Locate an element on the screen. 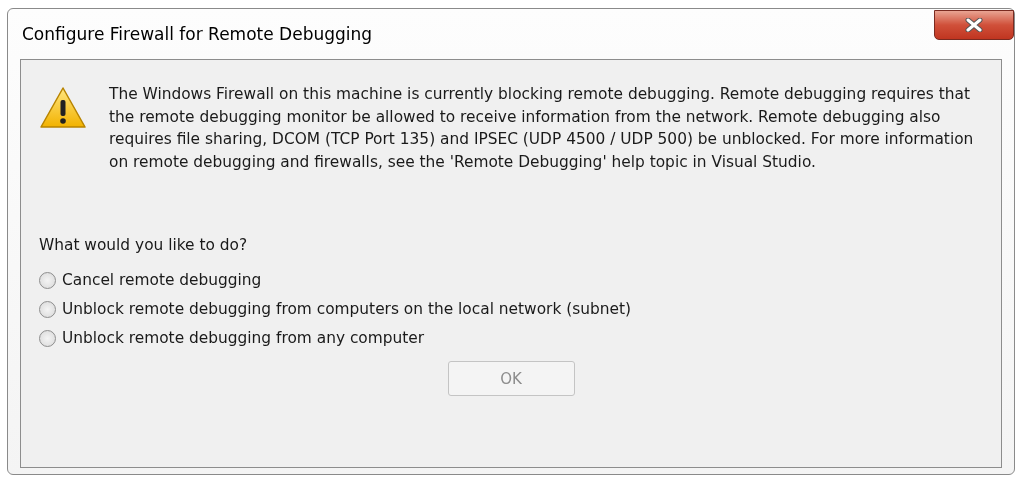  radio-label: Unblock remote debugging from any computer is located at coordinates (243, 338).